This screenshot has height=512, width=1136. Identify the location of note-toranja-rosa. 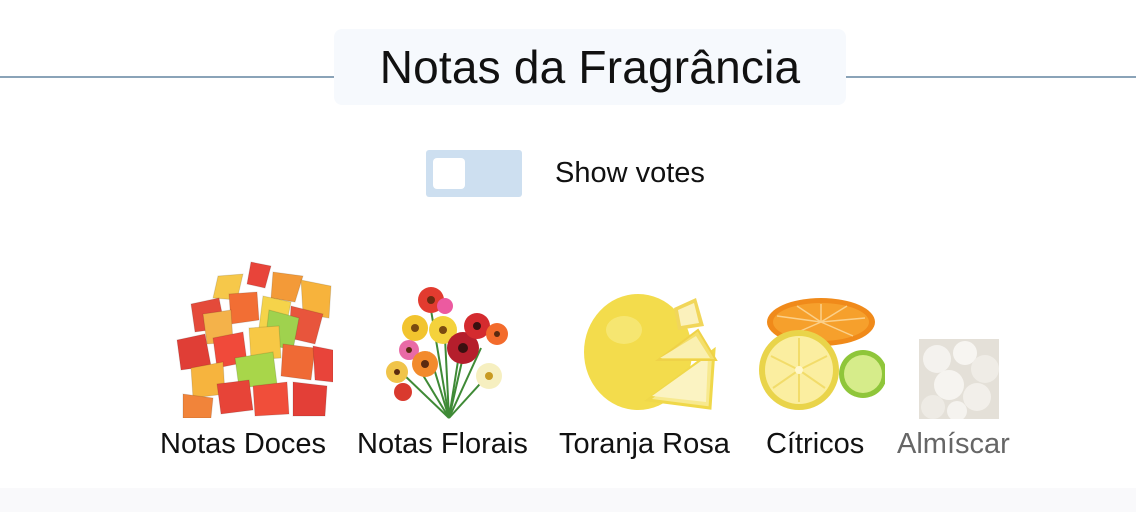
(648, 351).